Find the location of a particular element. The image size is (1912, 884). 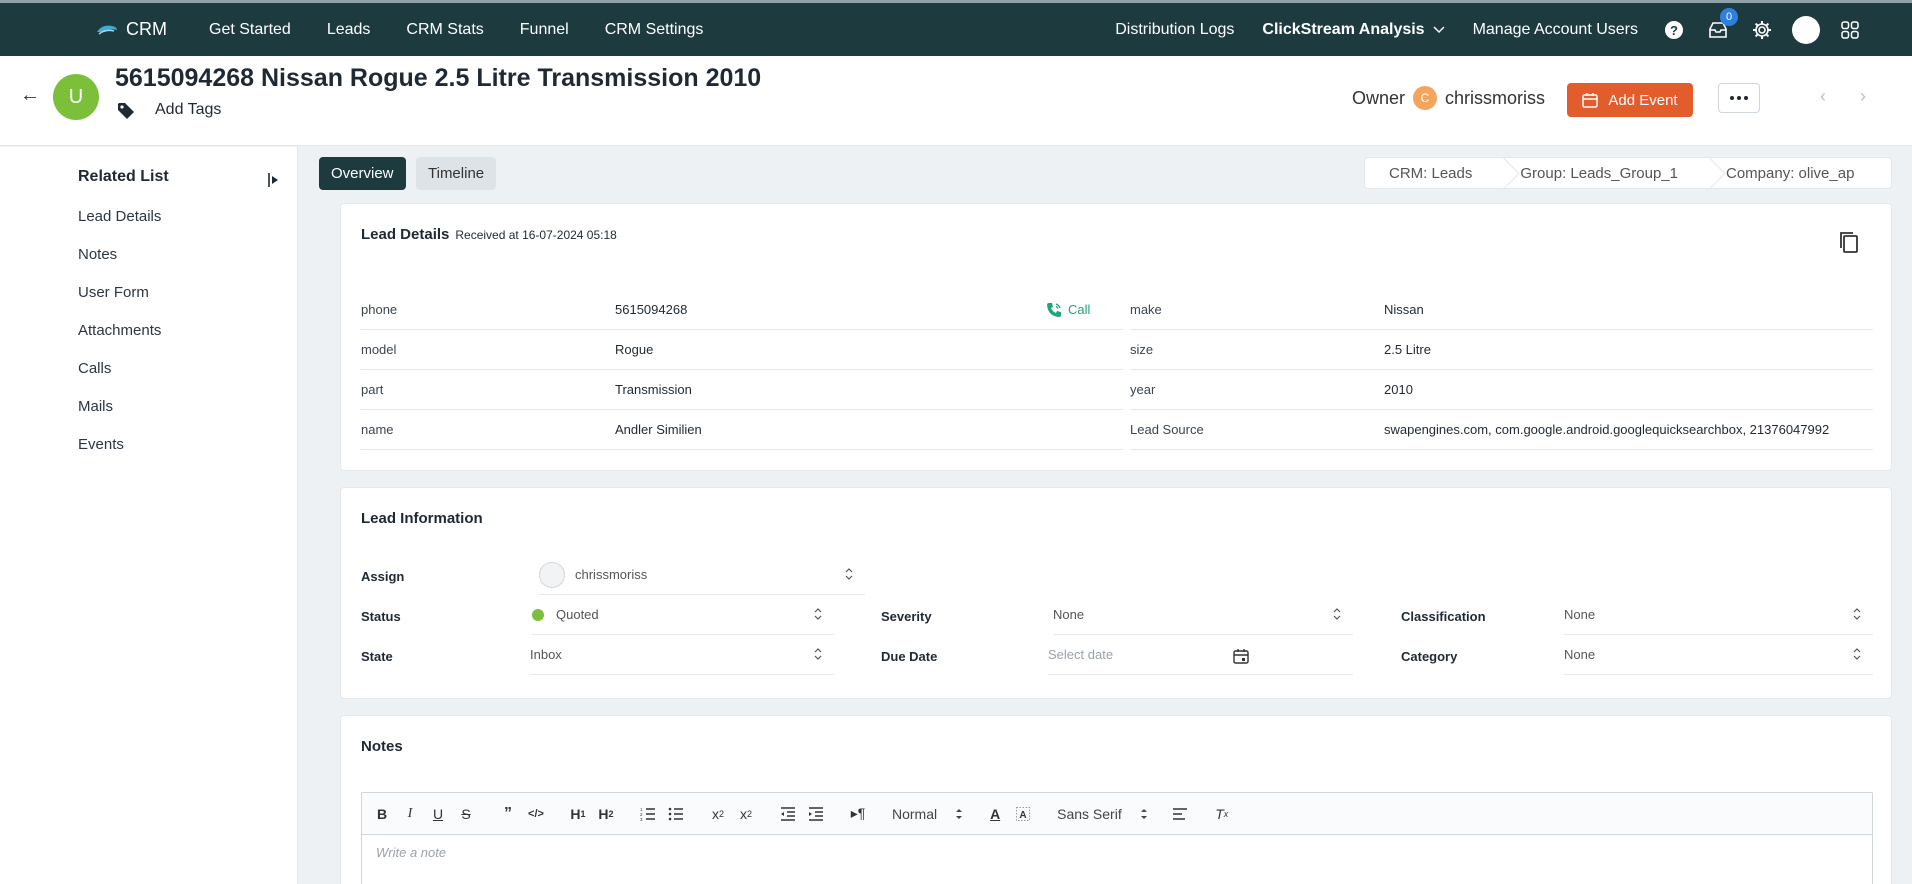

background-color-icon: A is located at coordinates (1023, 814).